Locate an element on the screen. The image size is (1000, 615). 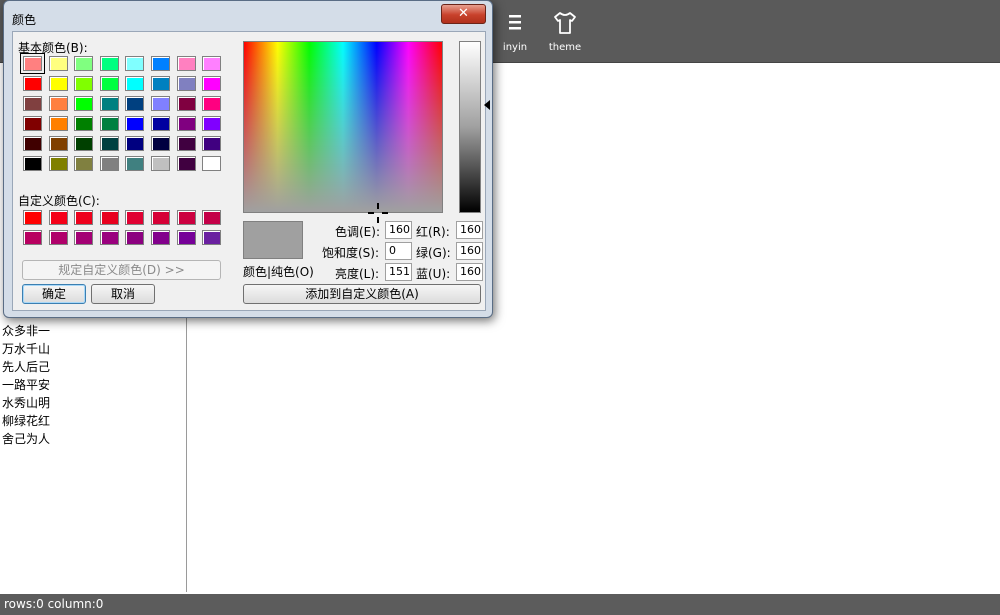
add-to-custom-colors-button: 添加到自定义颜色(A) is located at coordinates (362, 294).